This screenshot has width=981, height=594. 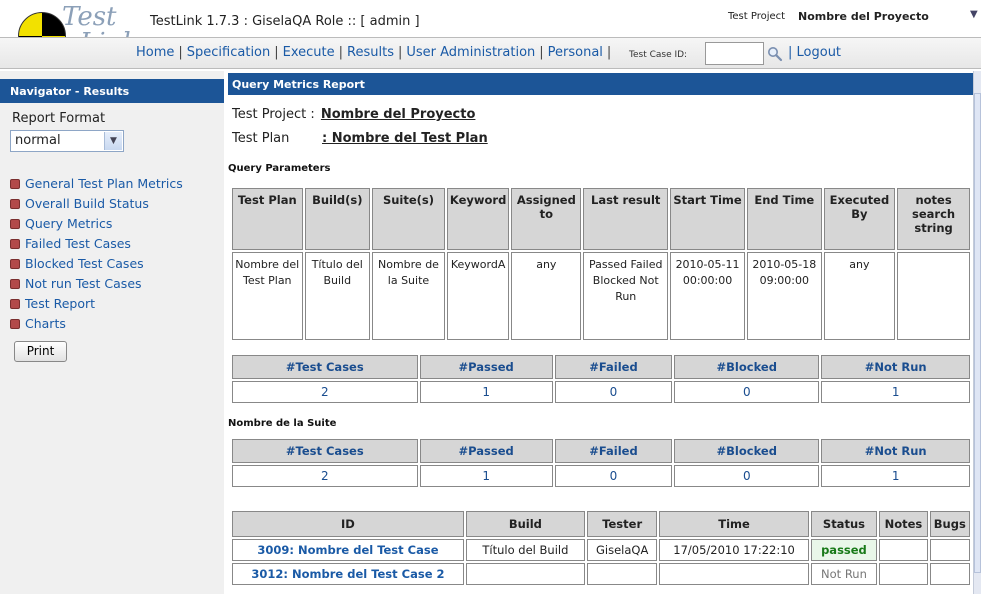 What do you see at coordinates (60, 303) in the screenshot?
I see `nav-item-label: Test Report` at bounding box center [60, 303].